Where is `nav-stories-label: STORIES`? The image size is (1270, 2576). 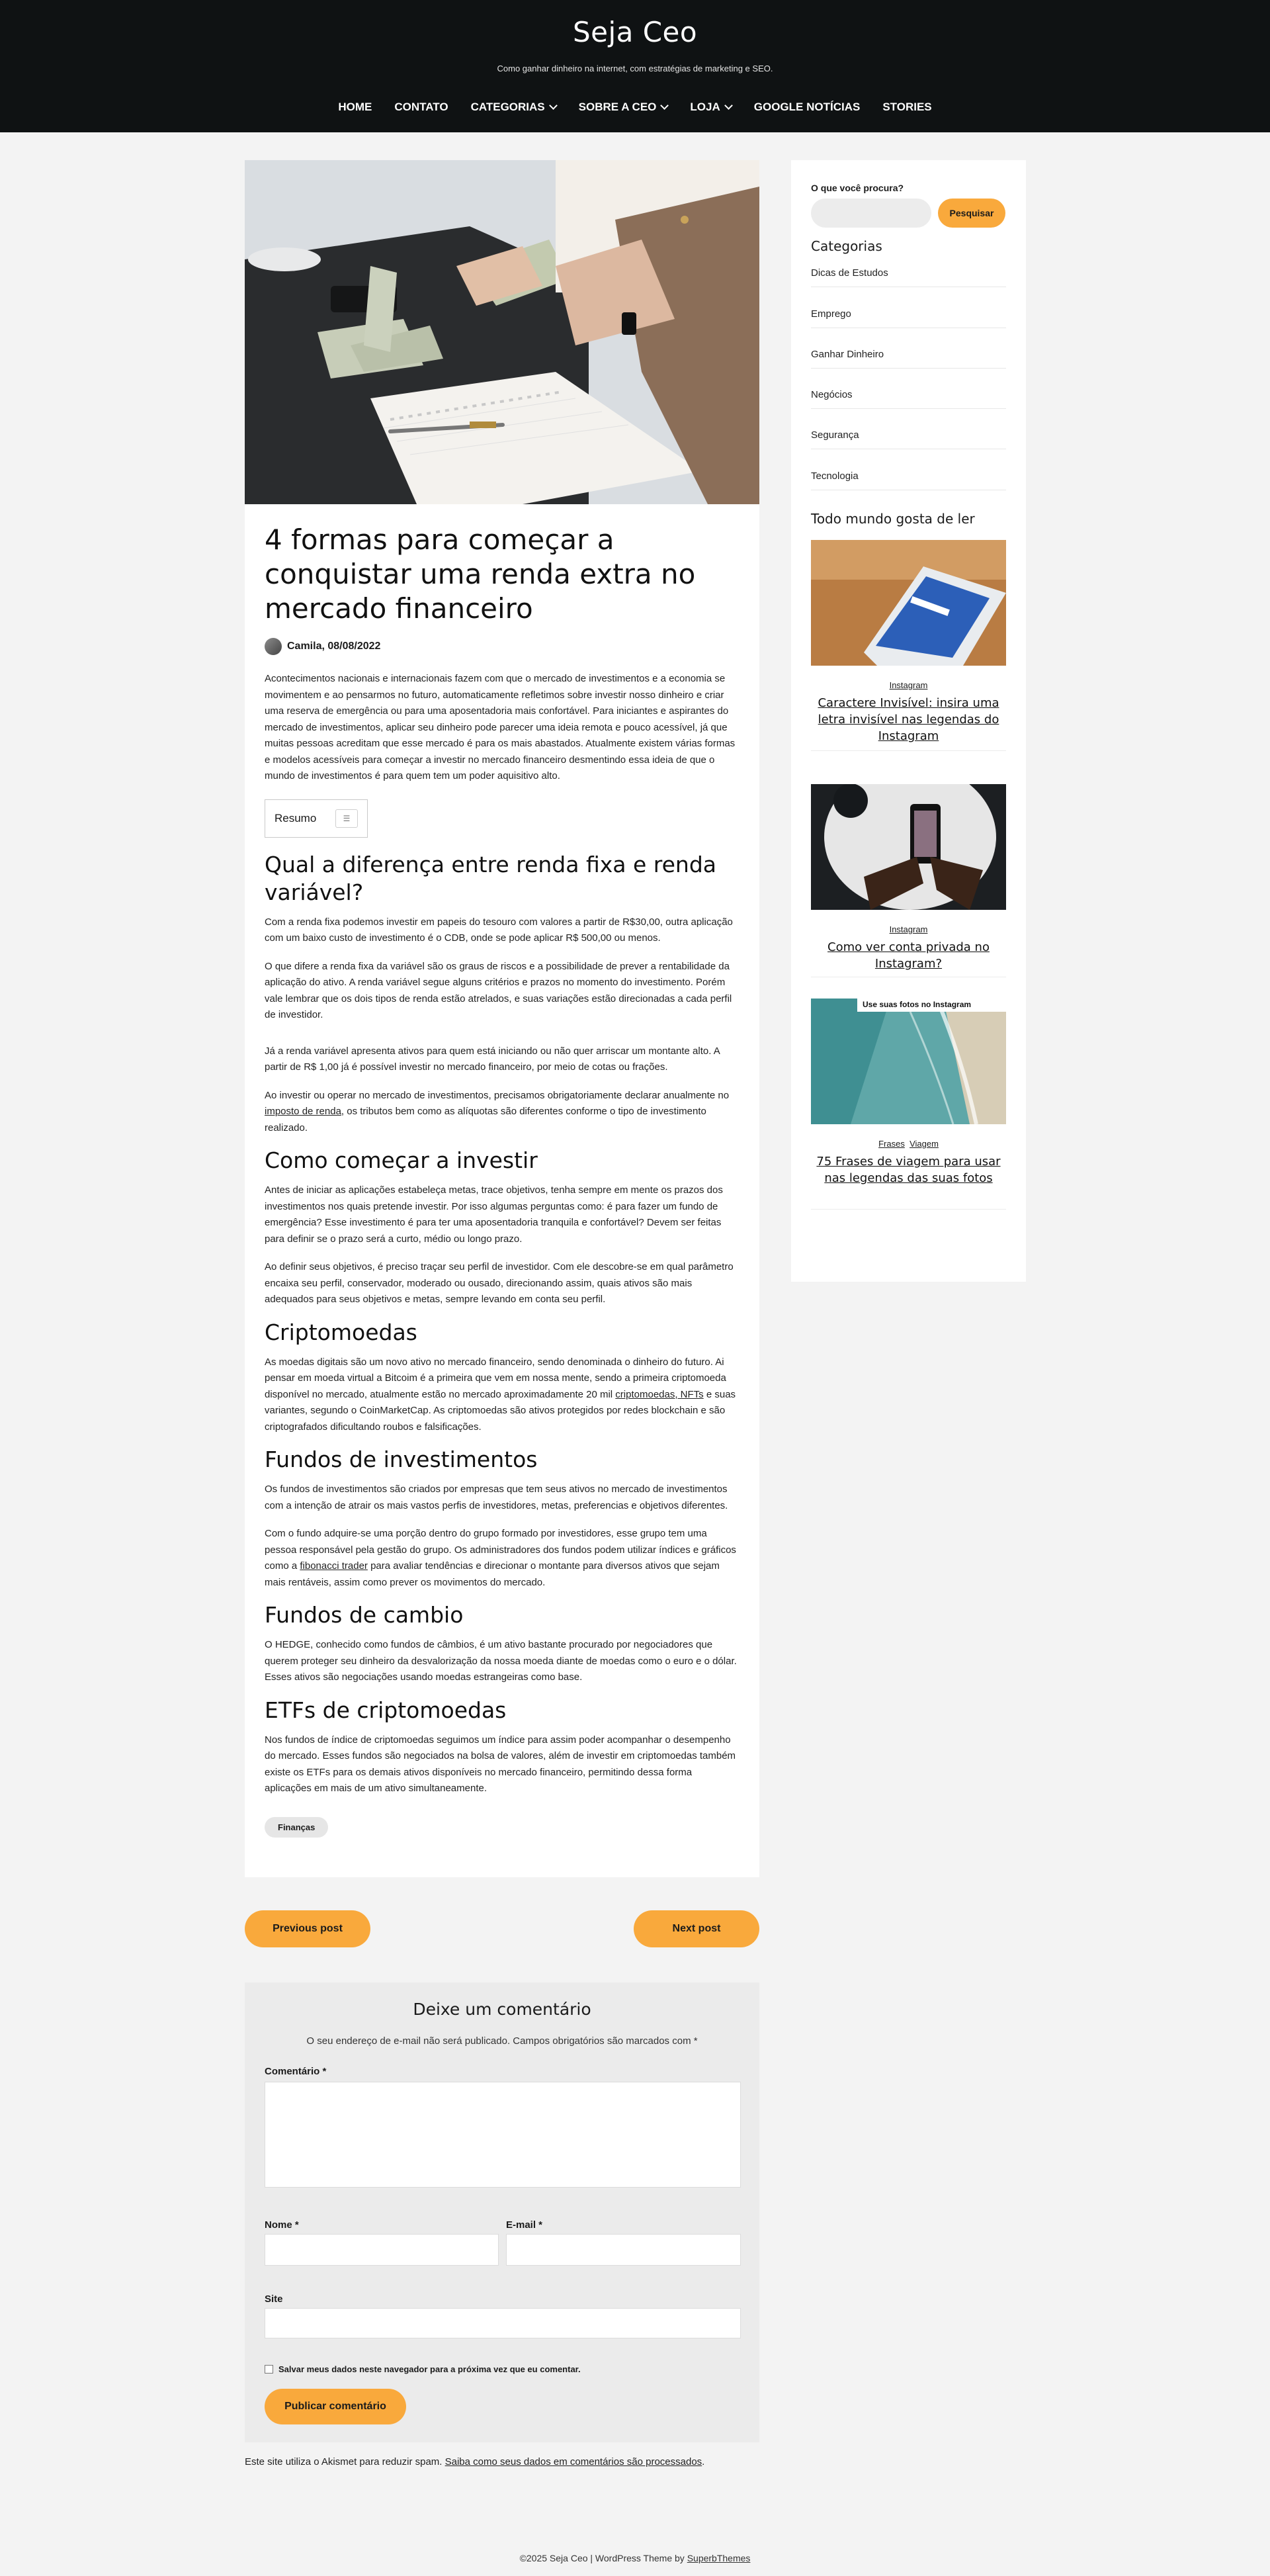
nav-stories-label: STORIES is located at coordinates (907, 107).